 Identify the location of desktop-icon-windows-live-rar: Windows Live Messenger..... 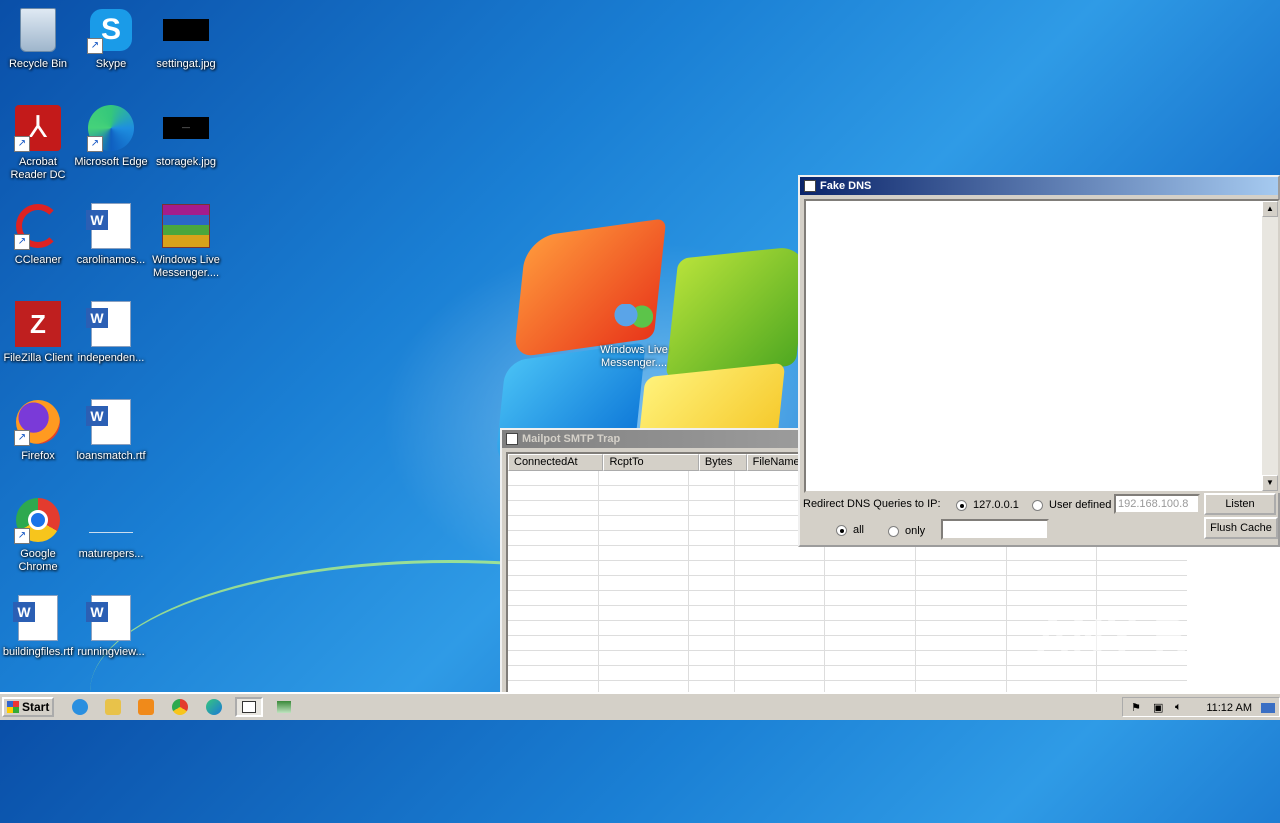
(186, 241).